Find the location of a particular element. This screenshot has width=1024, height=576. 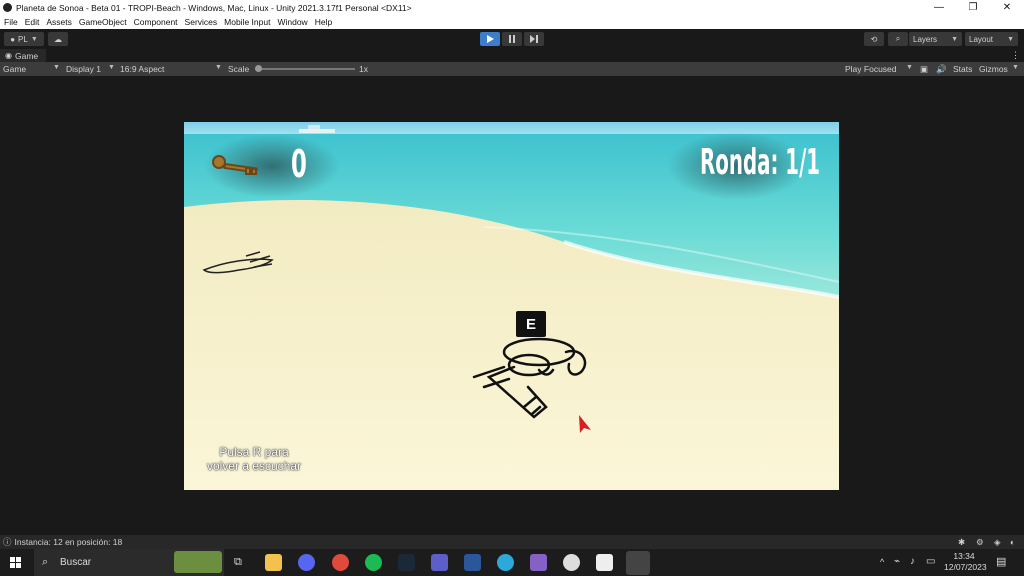

menu-help: Help is located at coordinates (323, 22).